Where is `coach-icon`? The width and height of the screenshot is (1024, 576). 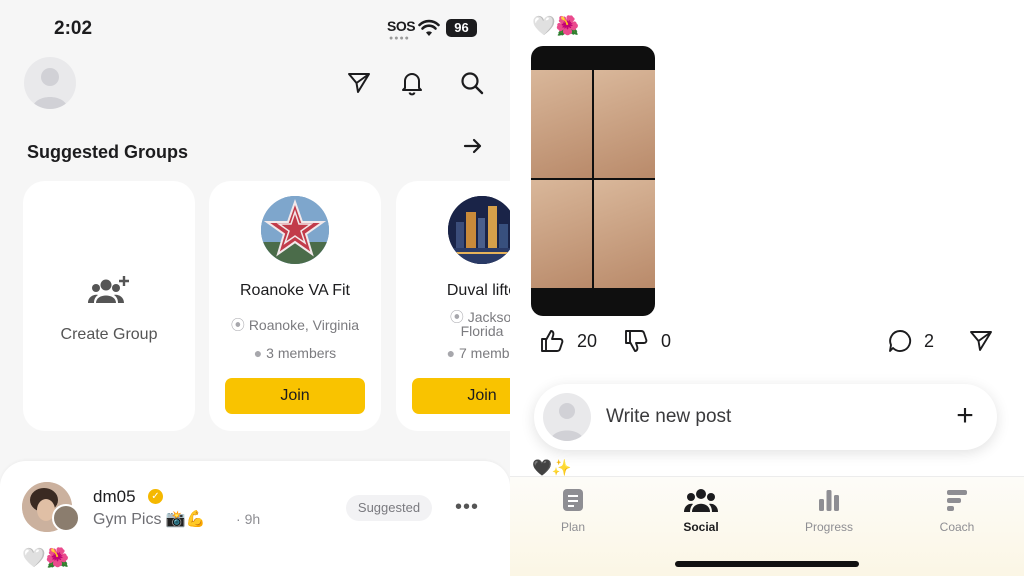
coach-icon is located at coordinates (957, 500).